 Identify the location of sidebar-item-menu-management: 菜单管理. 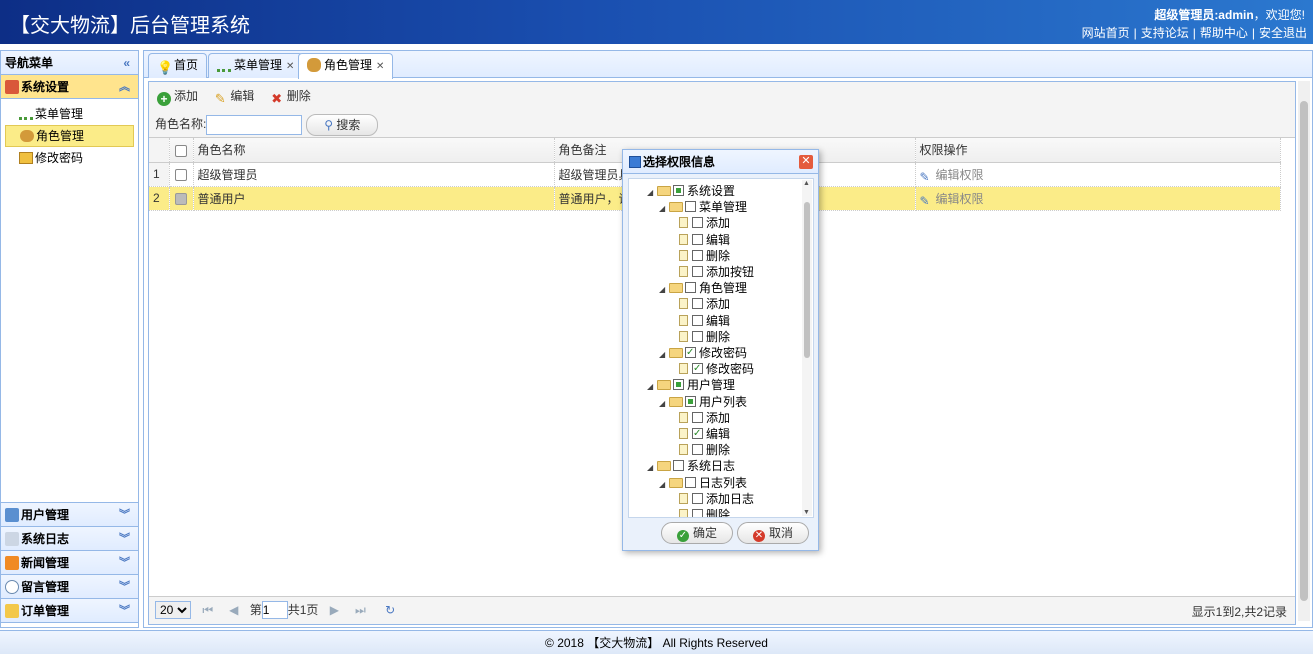
(69, 114).